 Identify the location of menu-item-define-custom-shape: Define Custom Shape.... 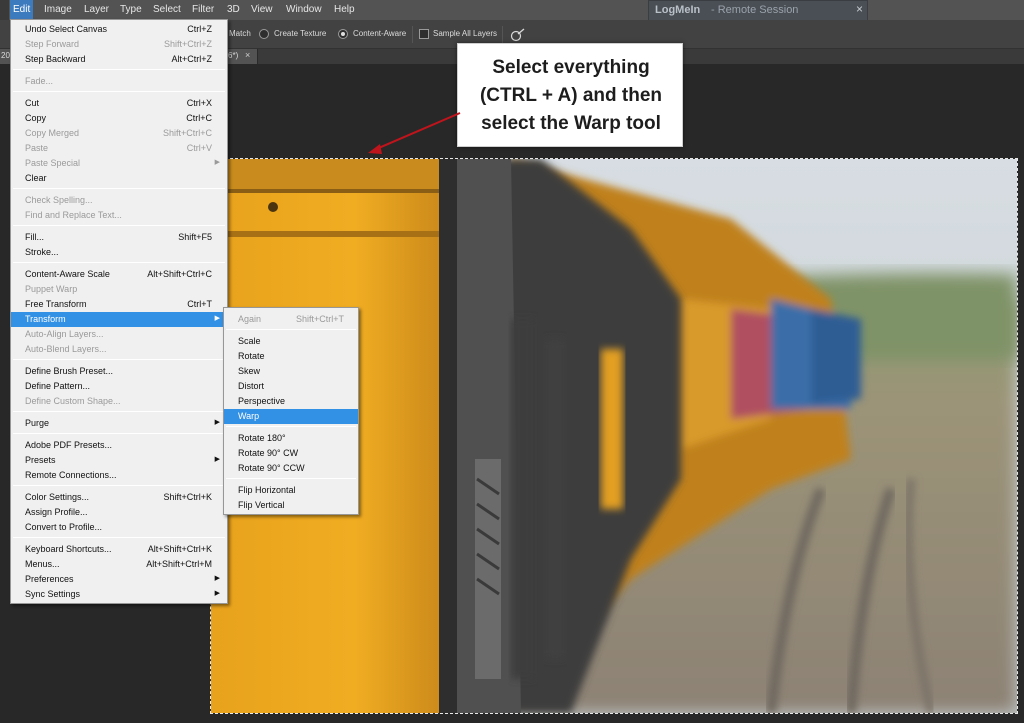
(119, 401).